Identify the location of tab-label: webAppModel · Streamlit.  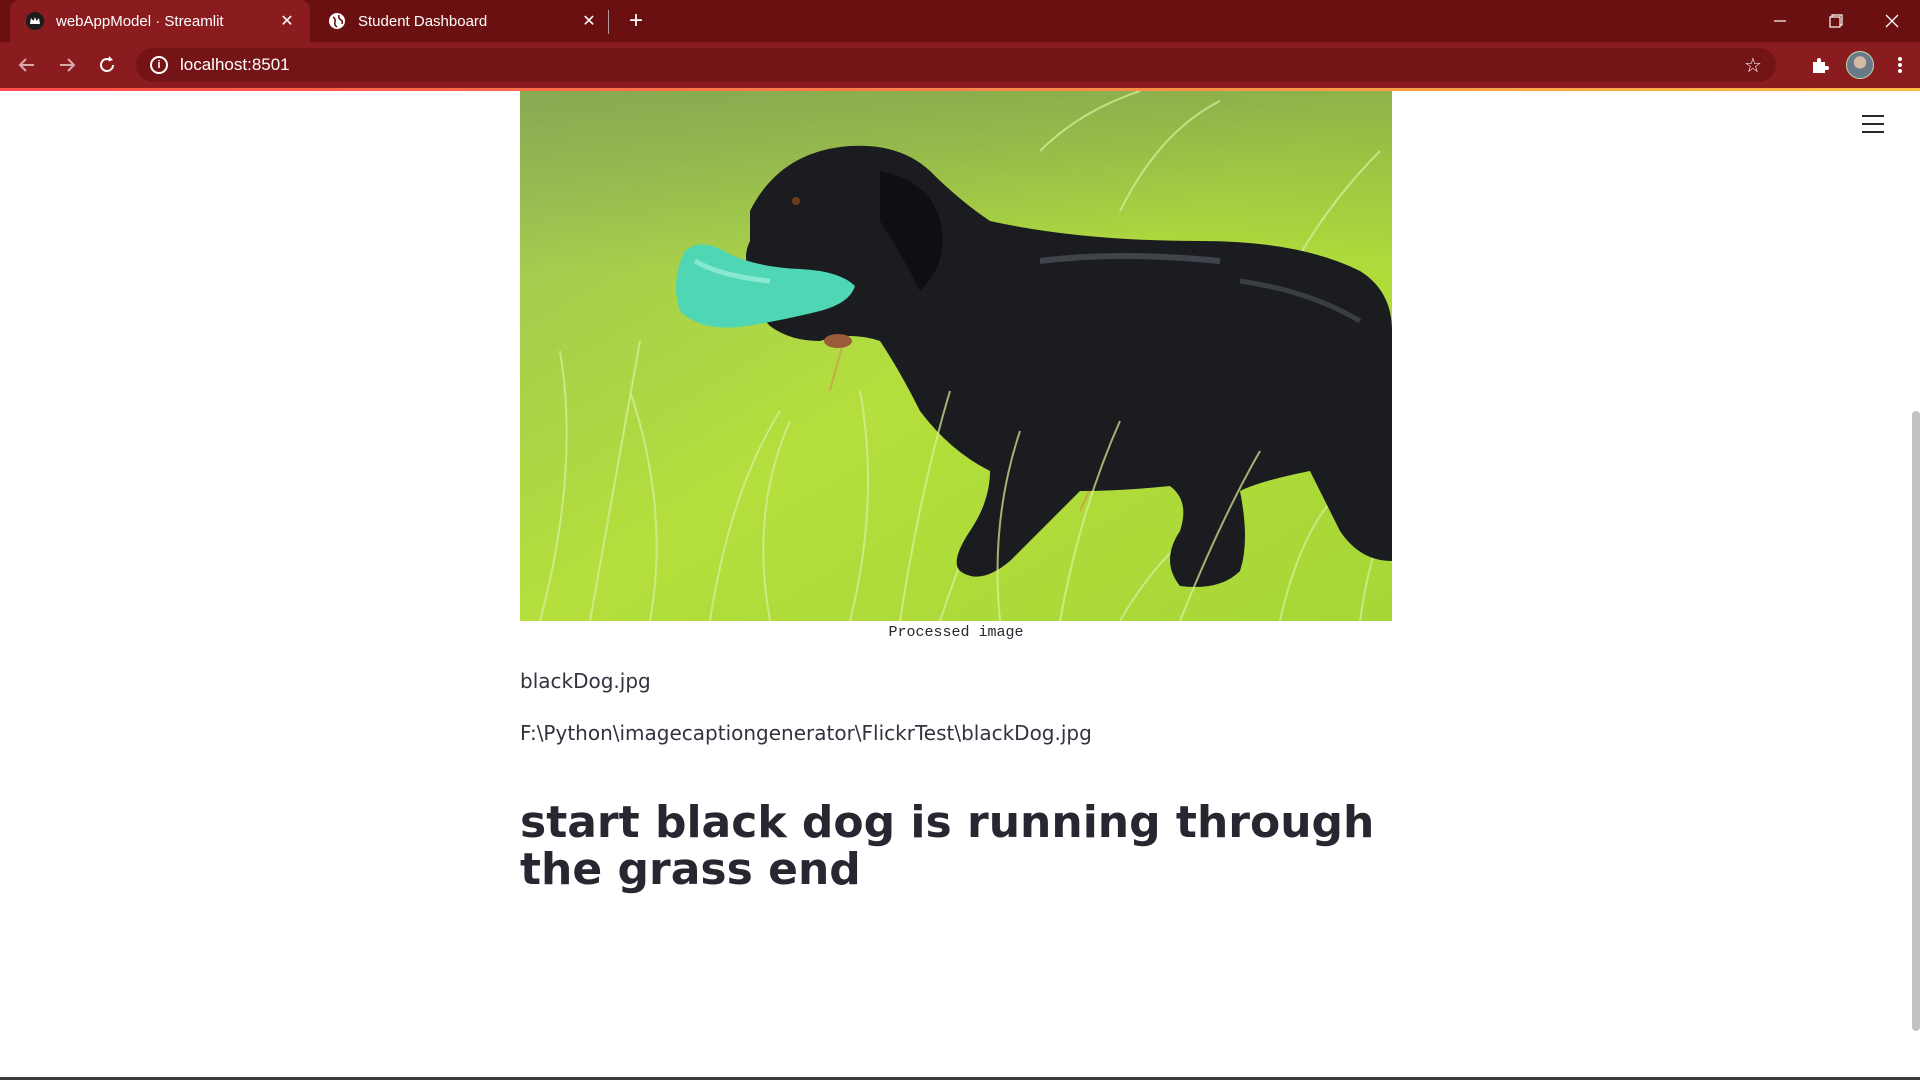
(140, 21).